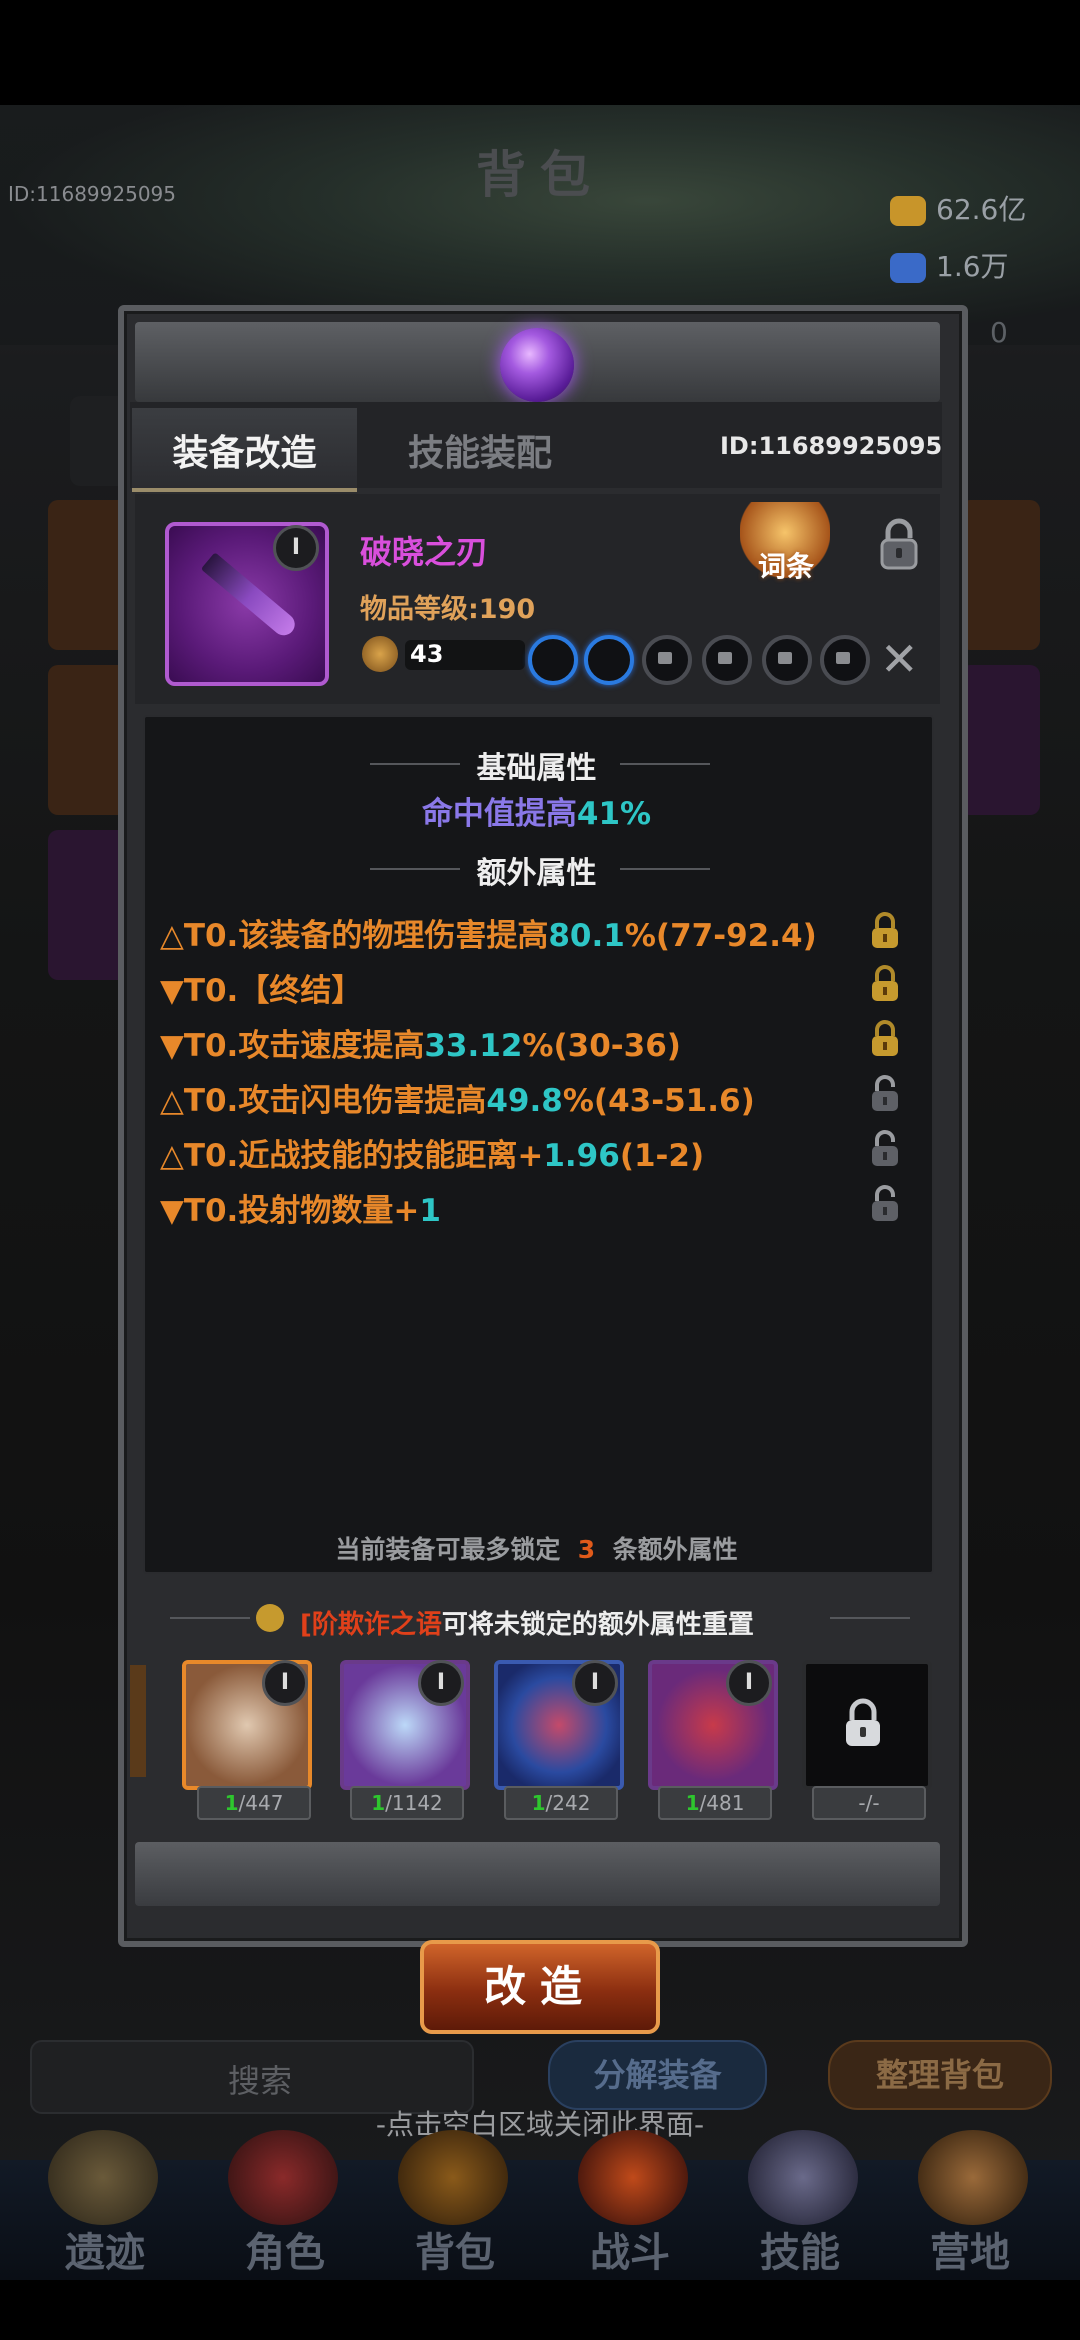  Describe the element at coordinates (973, 2177) in the screenshot. I see `camp-icon` at that location.